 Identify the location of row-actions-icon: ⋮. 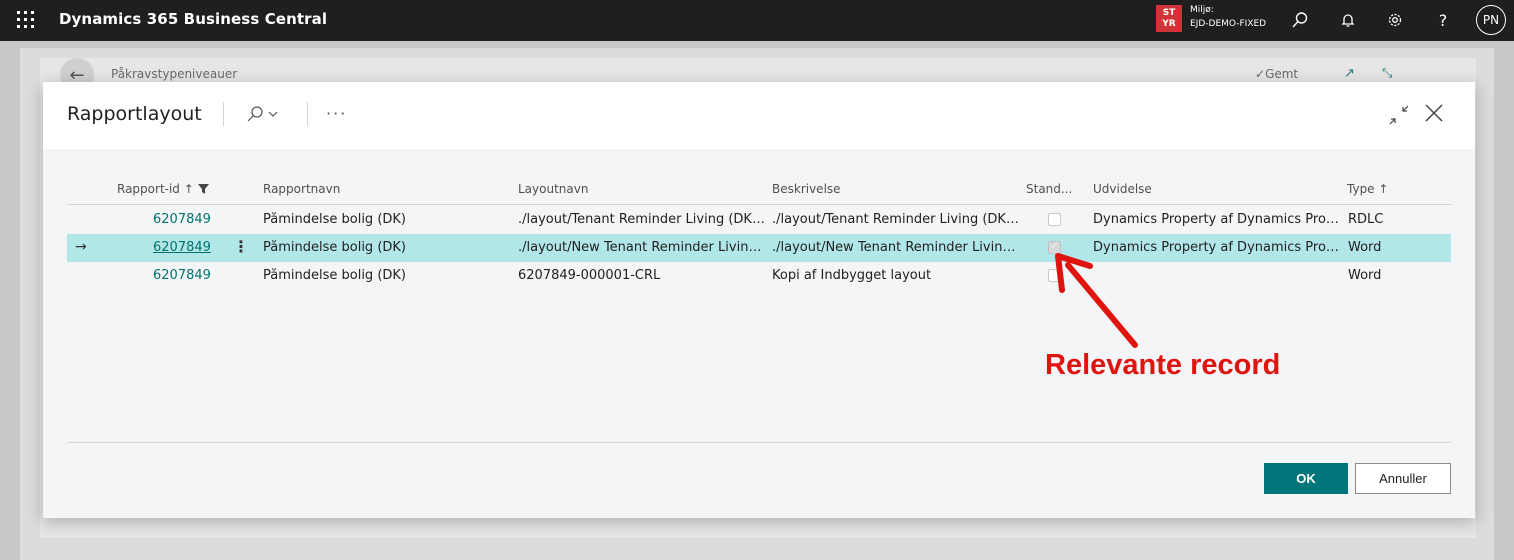
(241, 246).